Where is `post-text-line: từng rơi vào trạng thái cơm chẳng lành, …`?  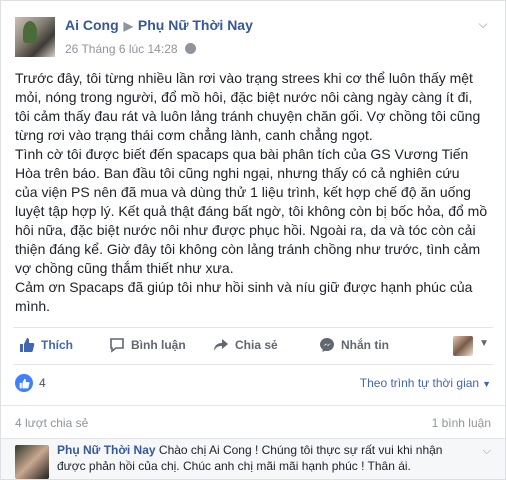
post-text-line: từng rơi vào trạng thái cơm chẳng lành, … is located at coordinates (194, 135).